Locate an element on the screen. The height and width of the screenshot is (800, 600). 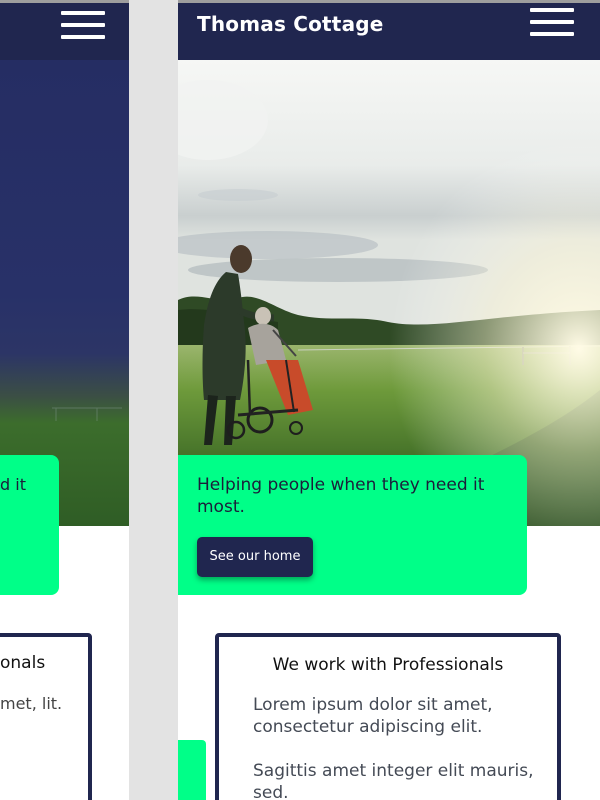
site-header: Thomas Cottage is located at coordinates (389, 31).